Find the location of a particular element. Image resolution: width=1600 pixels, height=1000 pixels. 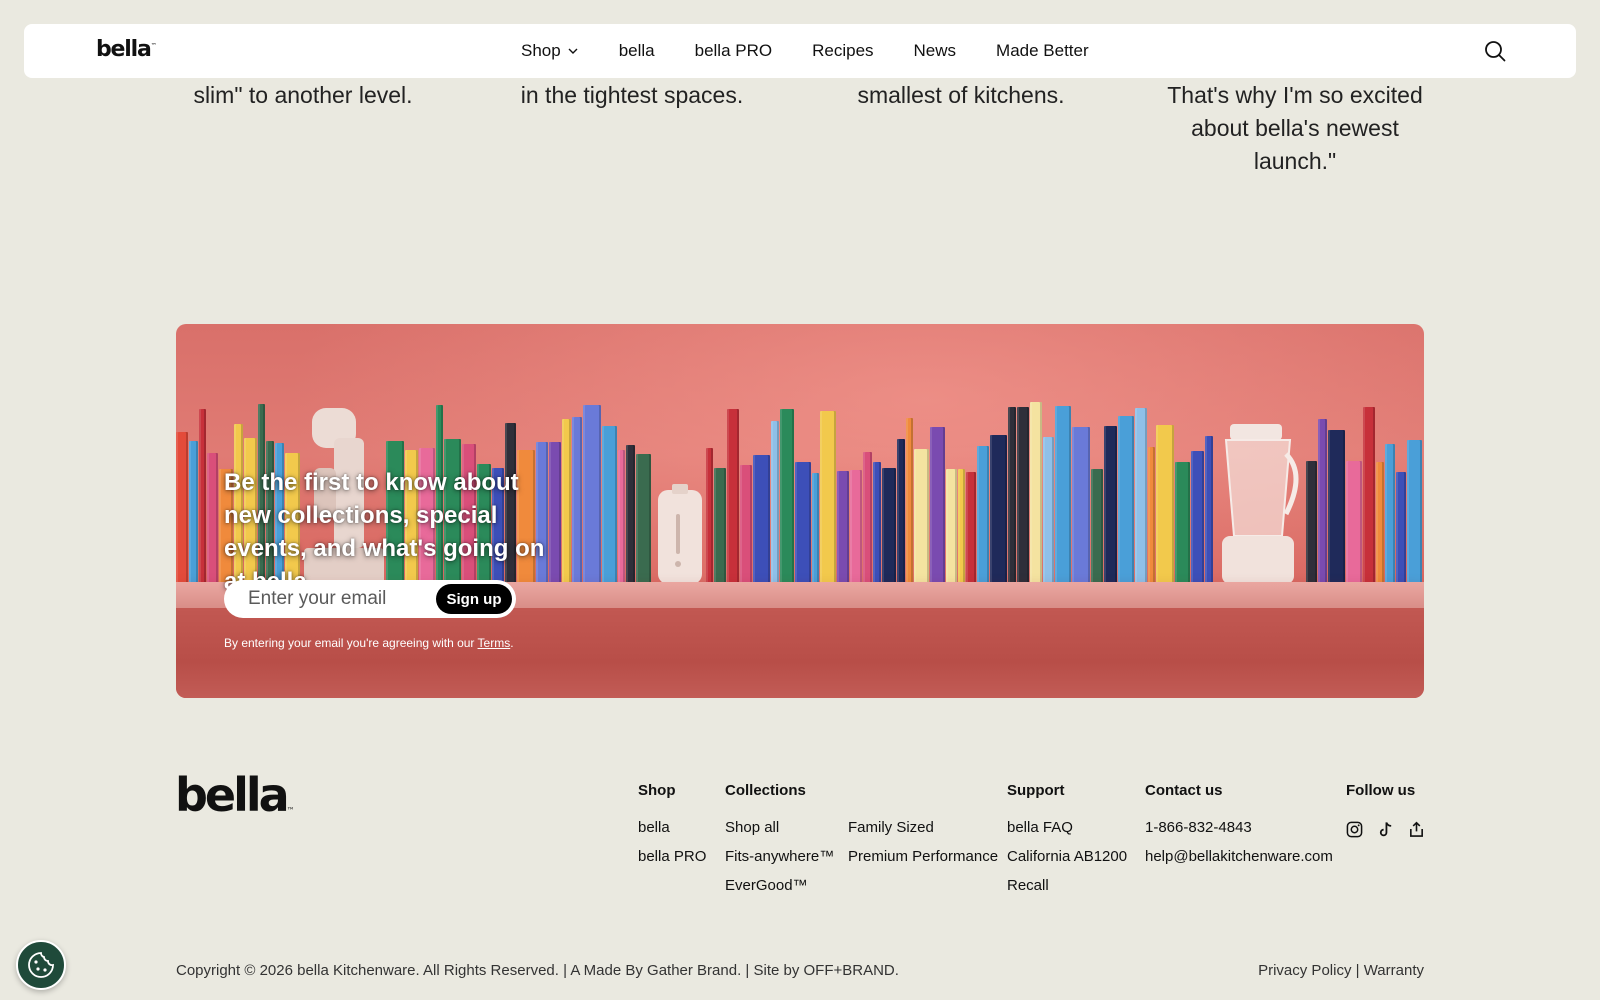

nav-item-bella: bella is located at coordinates (637, 51).